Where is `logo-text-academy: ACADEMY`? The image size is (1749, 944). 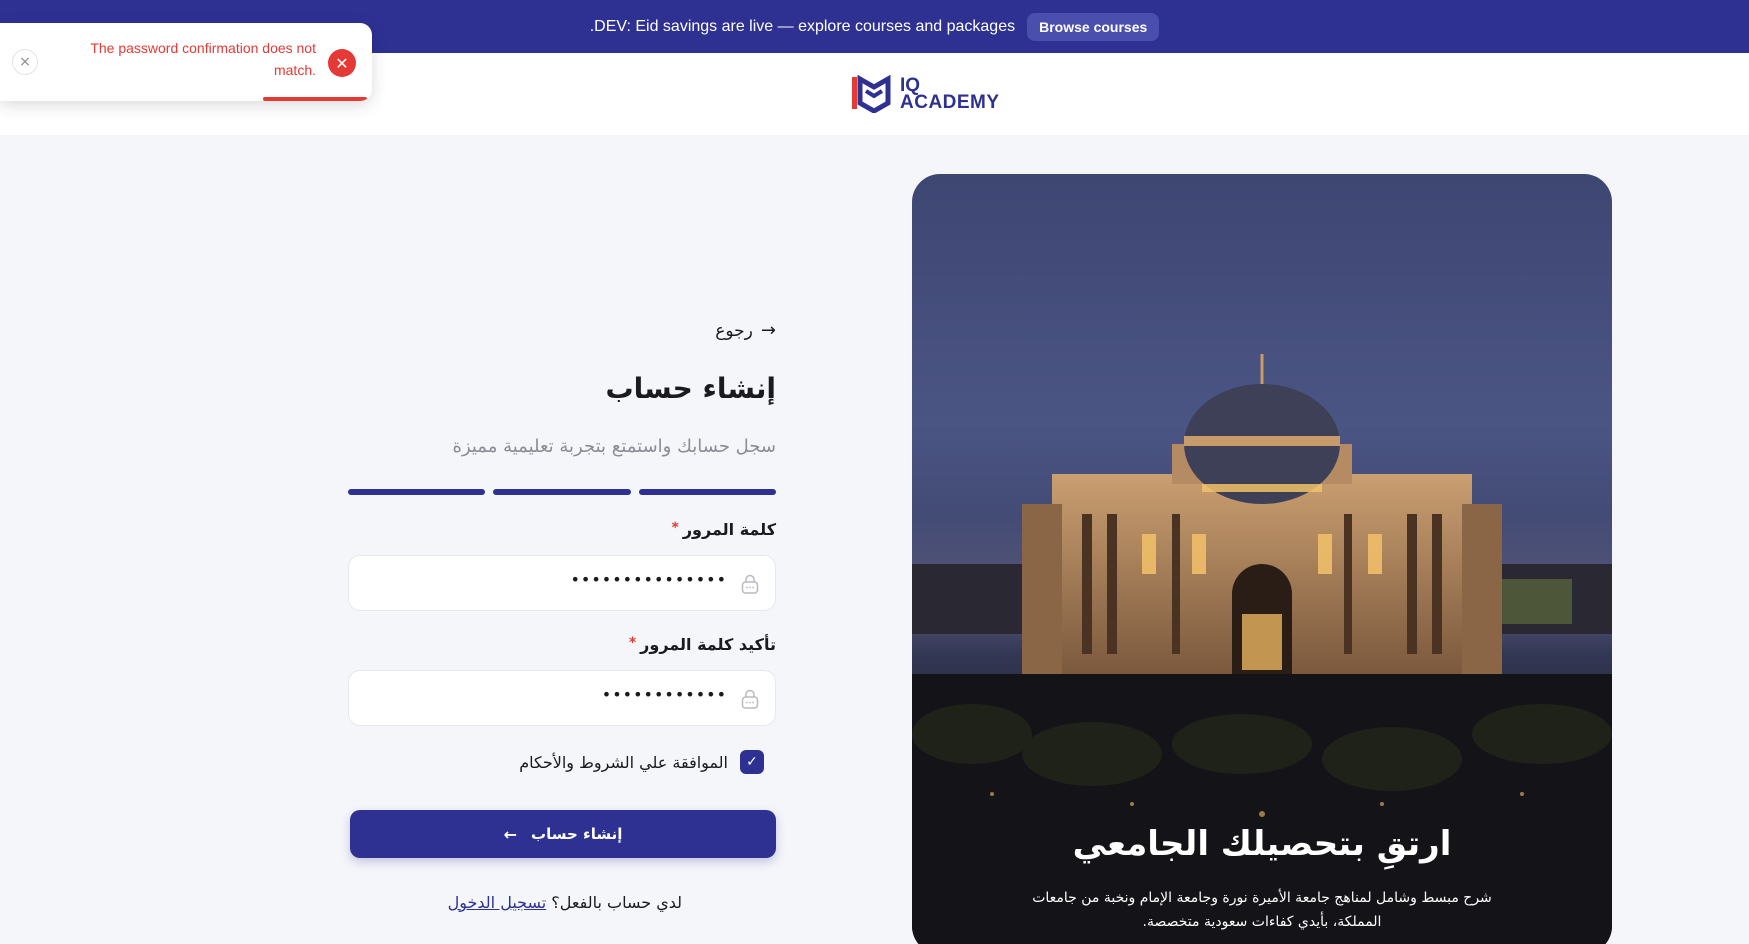 logo-text-academy: ACADEMY is located at coordinates (950, 102).